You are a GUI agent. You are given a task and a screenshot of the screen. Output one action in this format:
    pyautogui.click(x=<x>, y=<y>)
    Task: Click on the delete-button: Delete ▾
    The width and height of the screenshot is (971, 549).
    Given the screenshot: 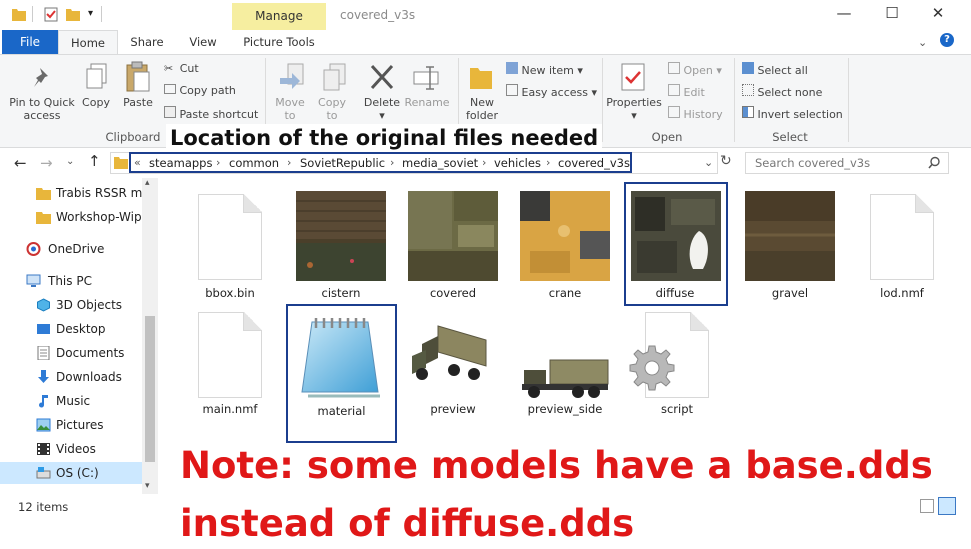 What is the action you would take?
    pyautogui.click(x=382, y=109)
    